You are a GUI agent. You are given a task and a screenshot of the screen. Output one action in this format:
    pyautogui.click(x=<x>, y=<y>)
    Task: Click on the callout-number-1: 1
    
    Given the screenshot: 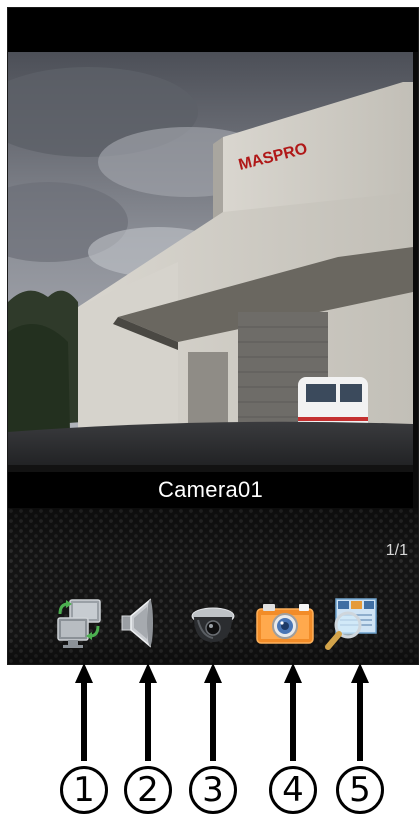 What is the action you would take?
    pyautogui.click(x=84, y=790)
    